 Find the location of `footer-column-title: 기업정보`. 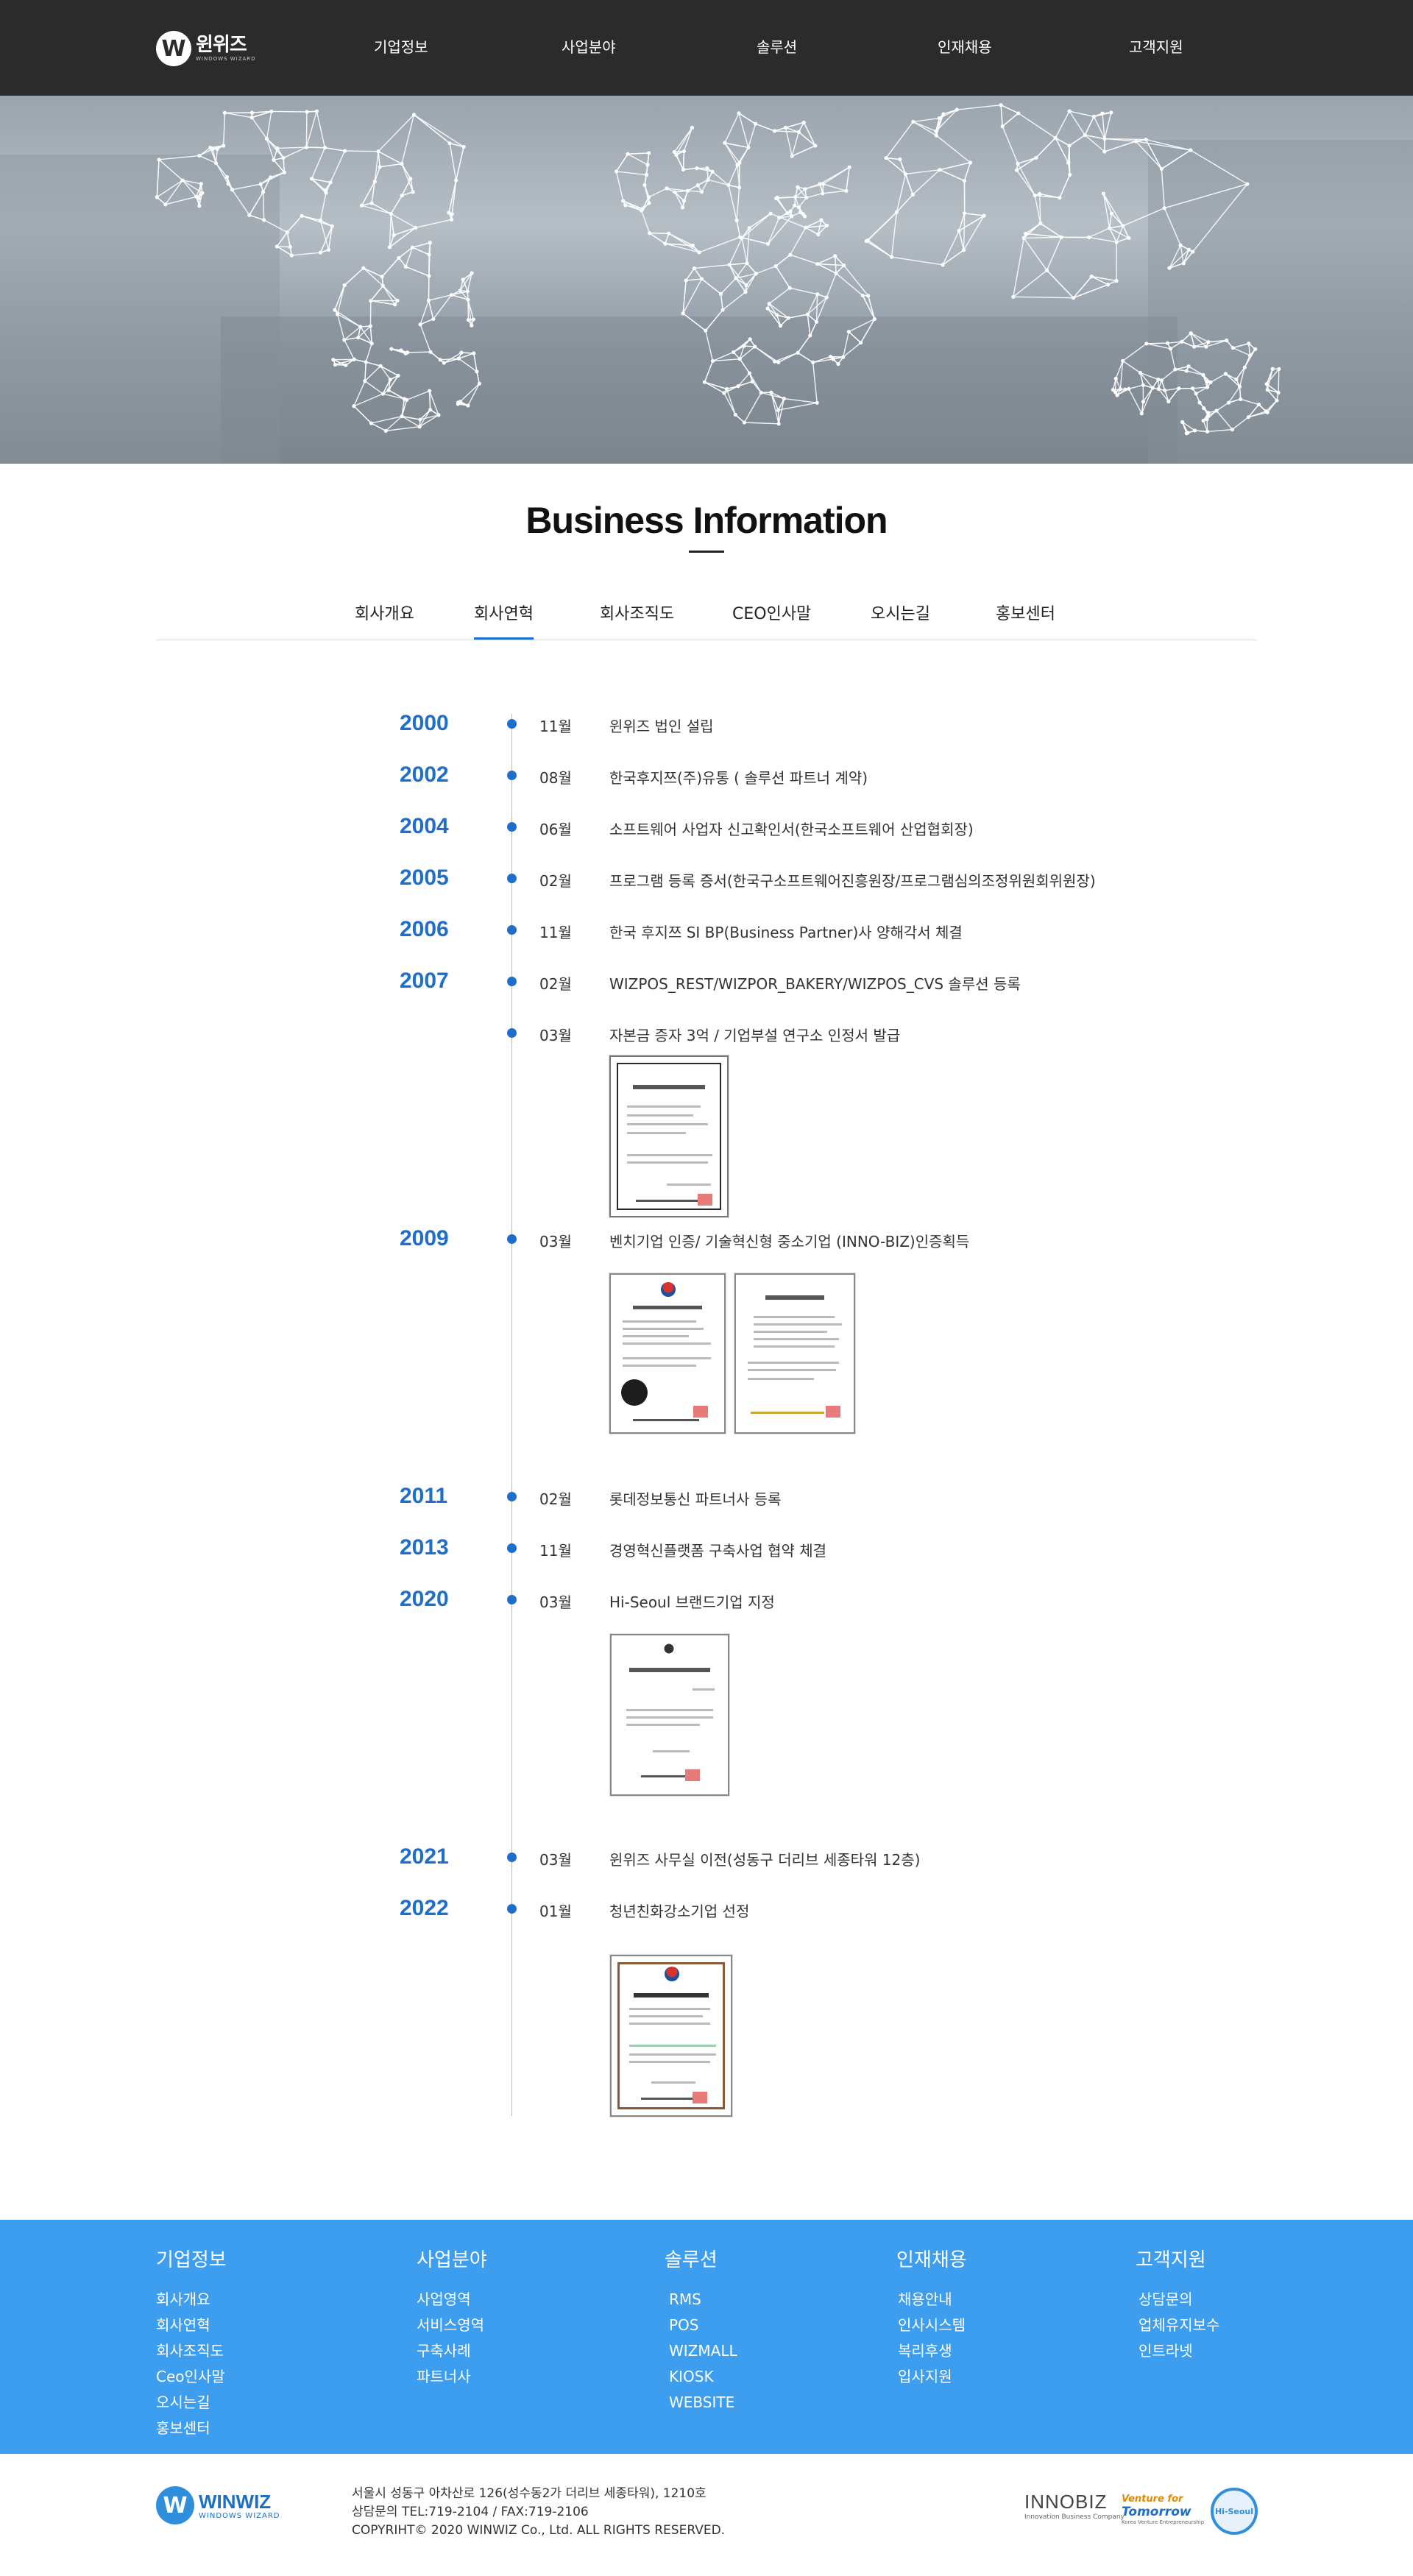

footer-column-title: 기업정보 is located at coordinates (191, 2260).